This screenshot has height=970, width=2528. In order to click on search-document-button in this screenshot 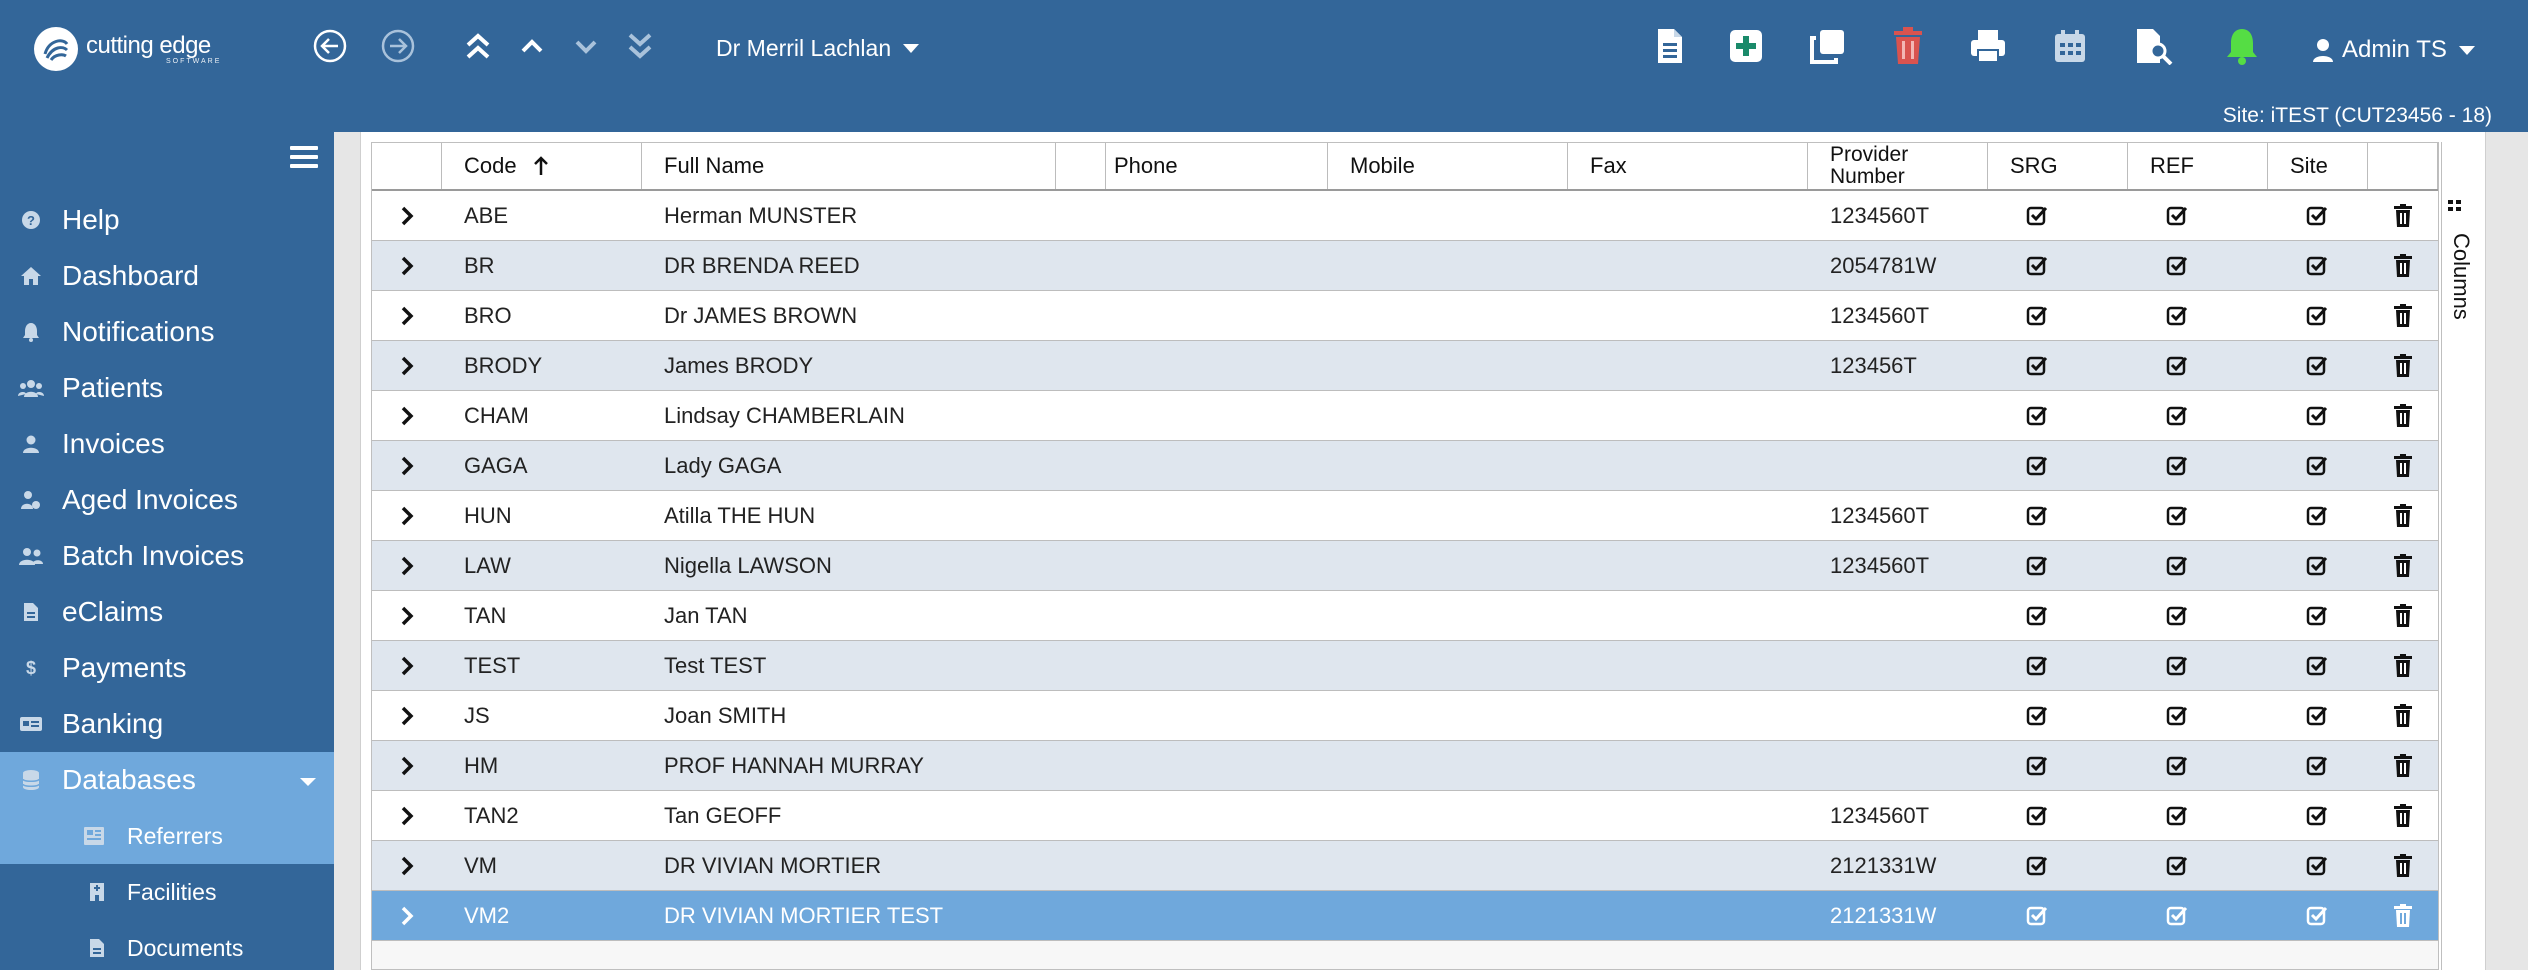, I will do `click(2154, 46)`.